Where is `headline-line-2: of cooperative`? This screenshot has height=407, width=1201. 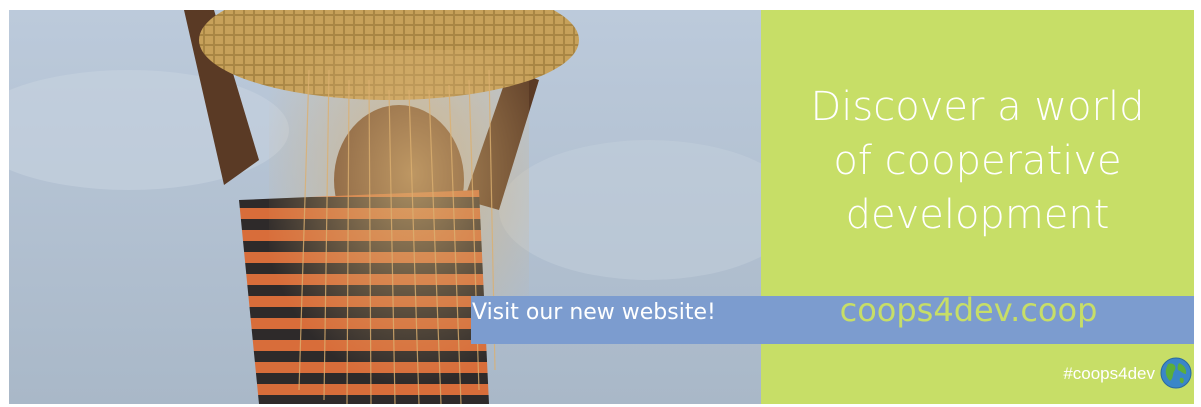
headline-line-2: of cooperative is located at coordinates (977, 161).